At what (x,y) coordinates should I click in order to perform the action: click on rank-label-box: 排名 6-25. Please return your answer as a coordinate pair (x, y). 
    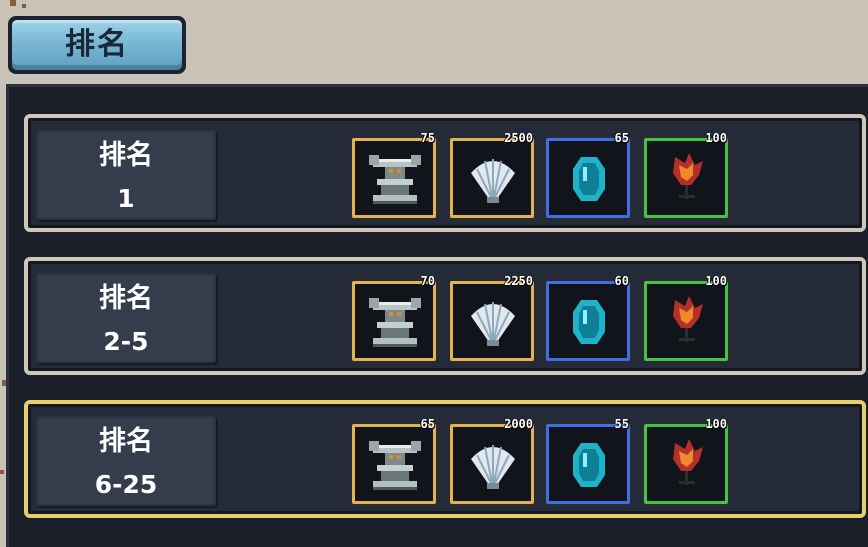
    Looking at the image, I should click on (126, 461).